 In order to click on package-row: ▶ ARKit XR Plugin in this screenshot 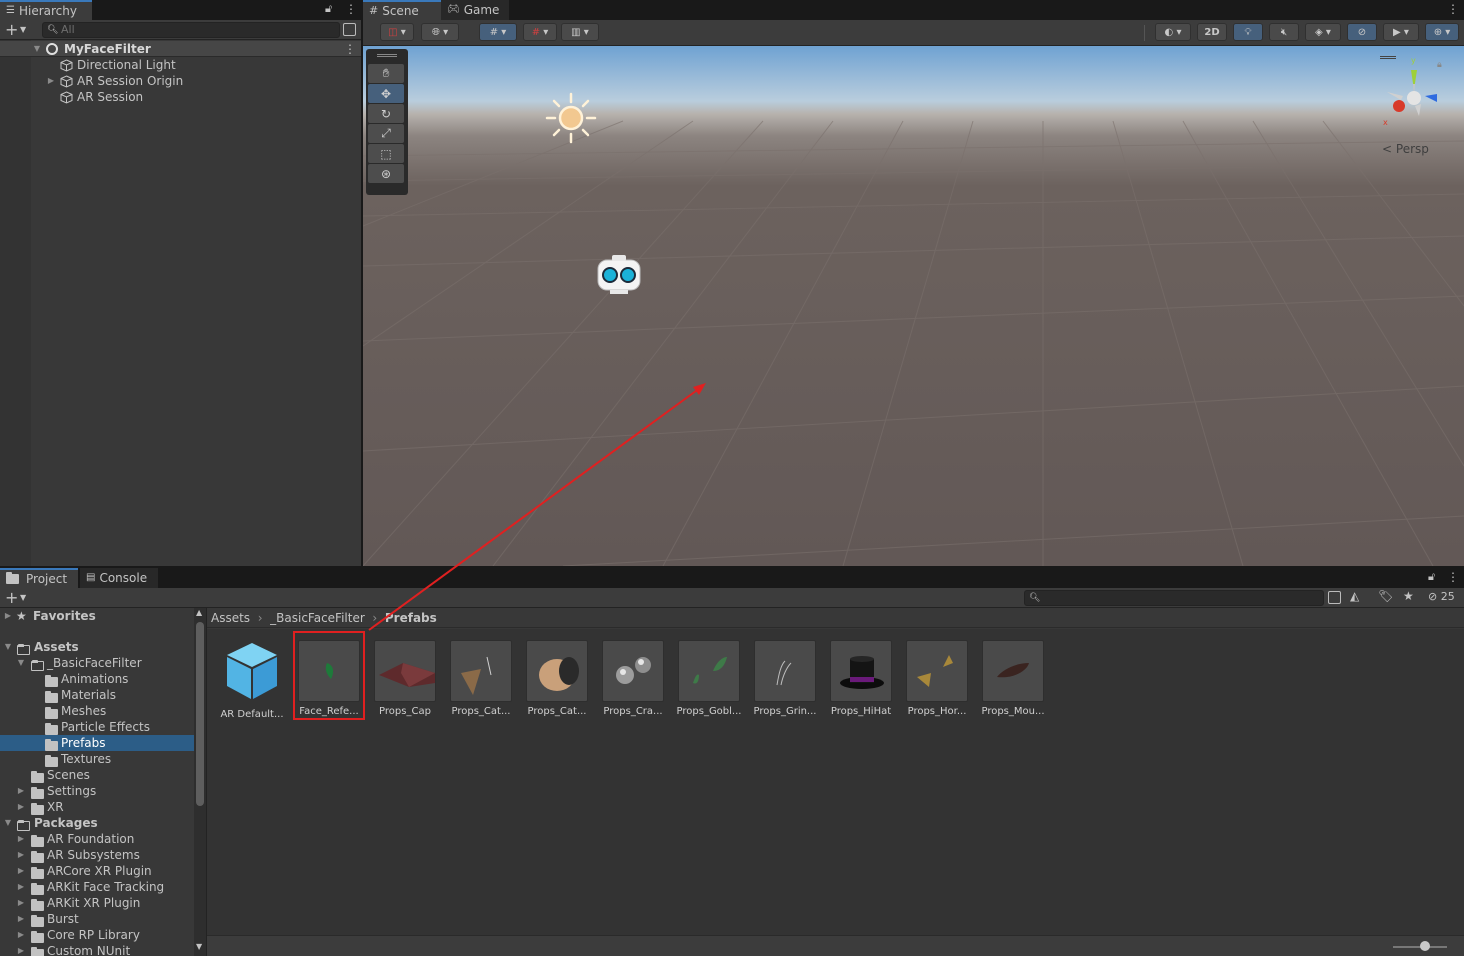, I will do `click(97, 903)`.